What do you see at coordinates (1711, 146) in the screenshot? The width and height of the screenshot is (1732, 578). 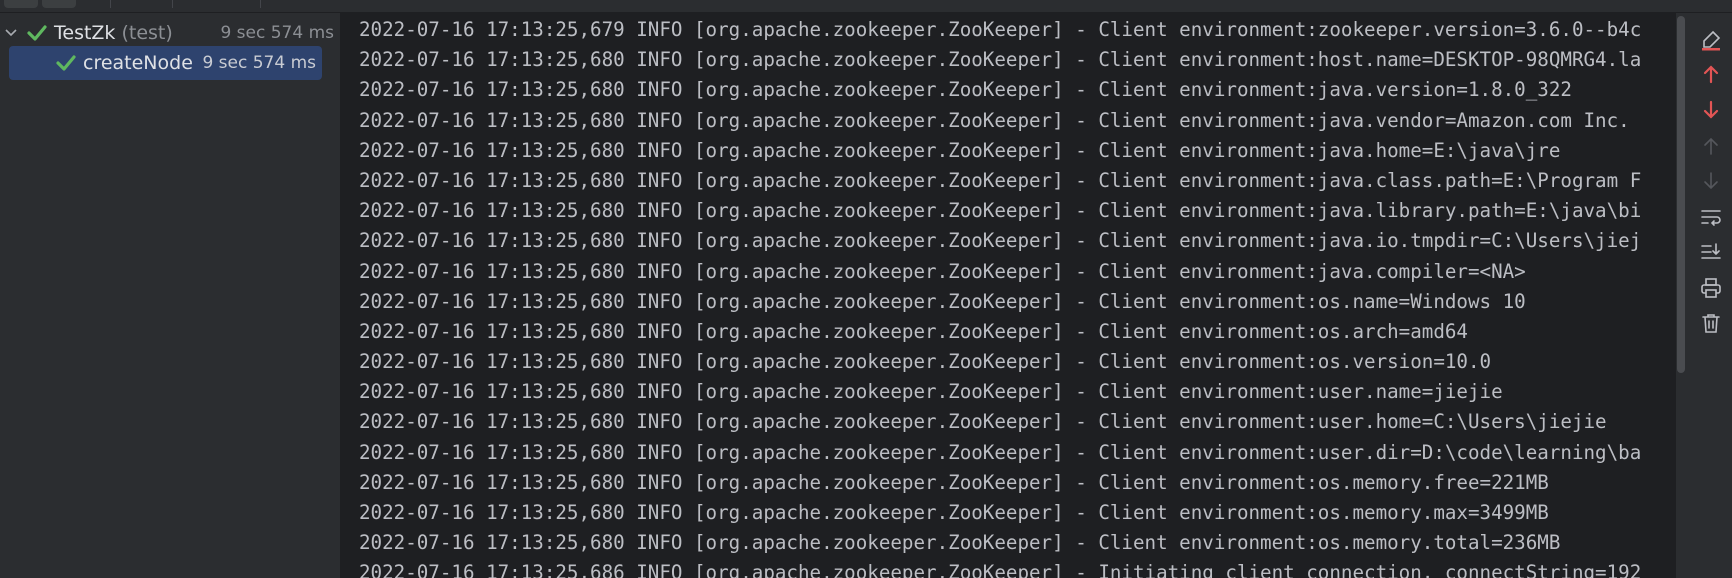 I see `scroll-up-icon` at bounding box center [1711, 146].